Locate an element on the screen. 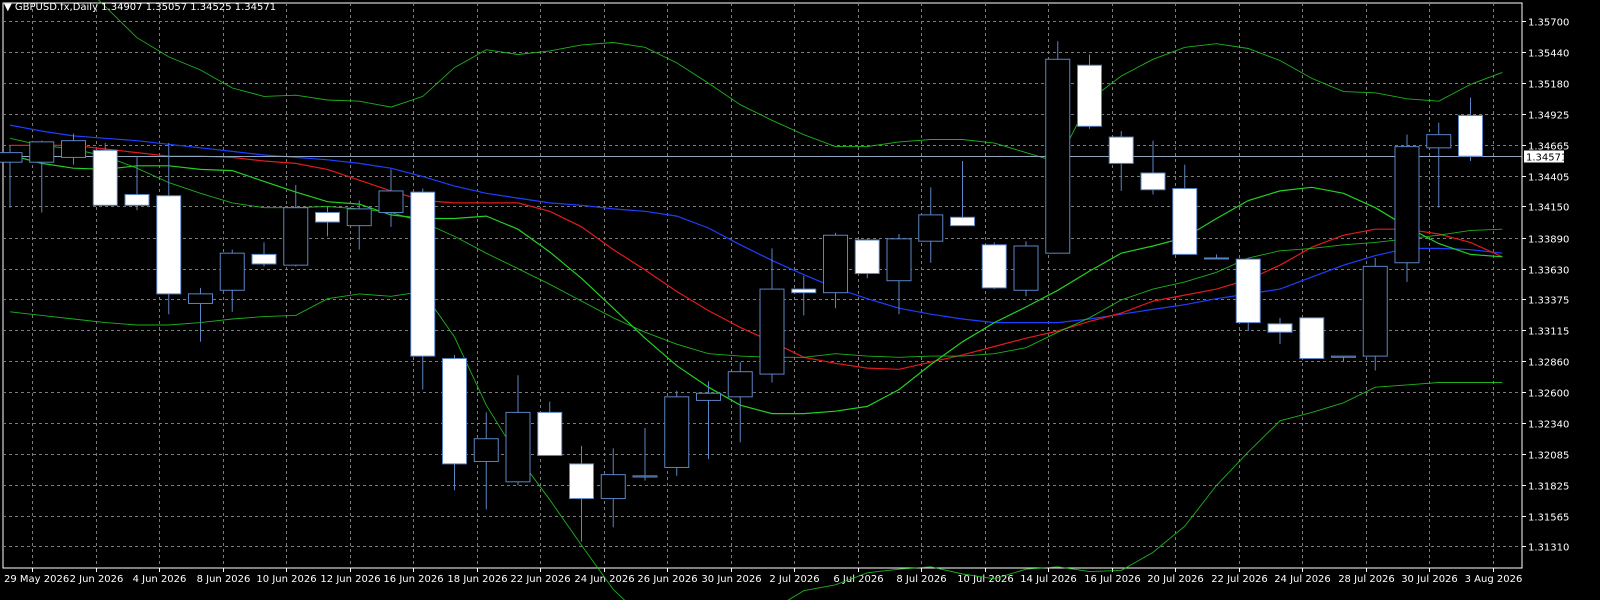  price-axis-label: 1.33630 is located at coordinates (1548, 271).